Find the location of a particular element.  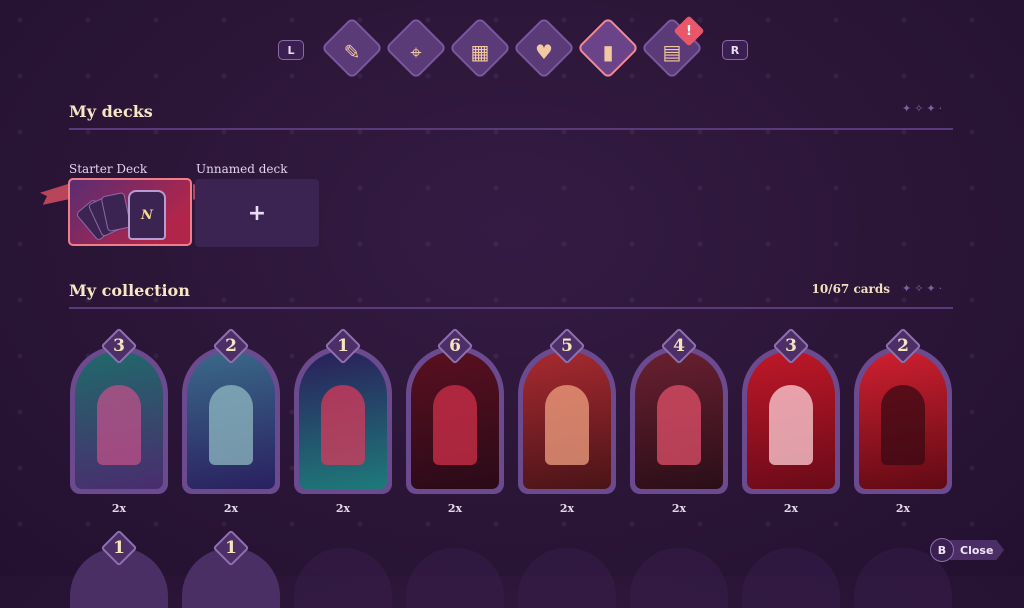

left-shoulder-button: L is located at coordinates (291, 50).